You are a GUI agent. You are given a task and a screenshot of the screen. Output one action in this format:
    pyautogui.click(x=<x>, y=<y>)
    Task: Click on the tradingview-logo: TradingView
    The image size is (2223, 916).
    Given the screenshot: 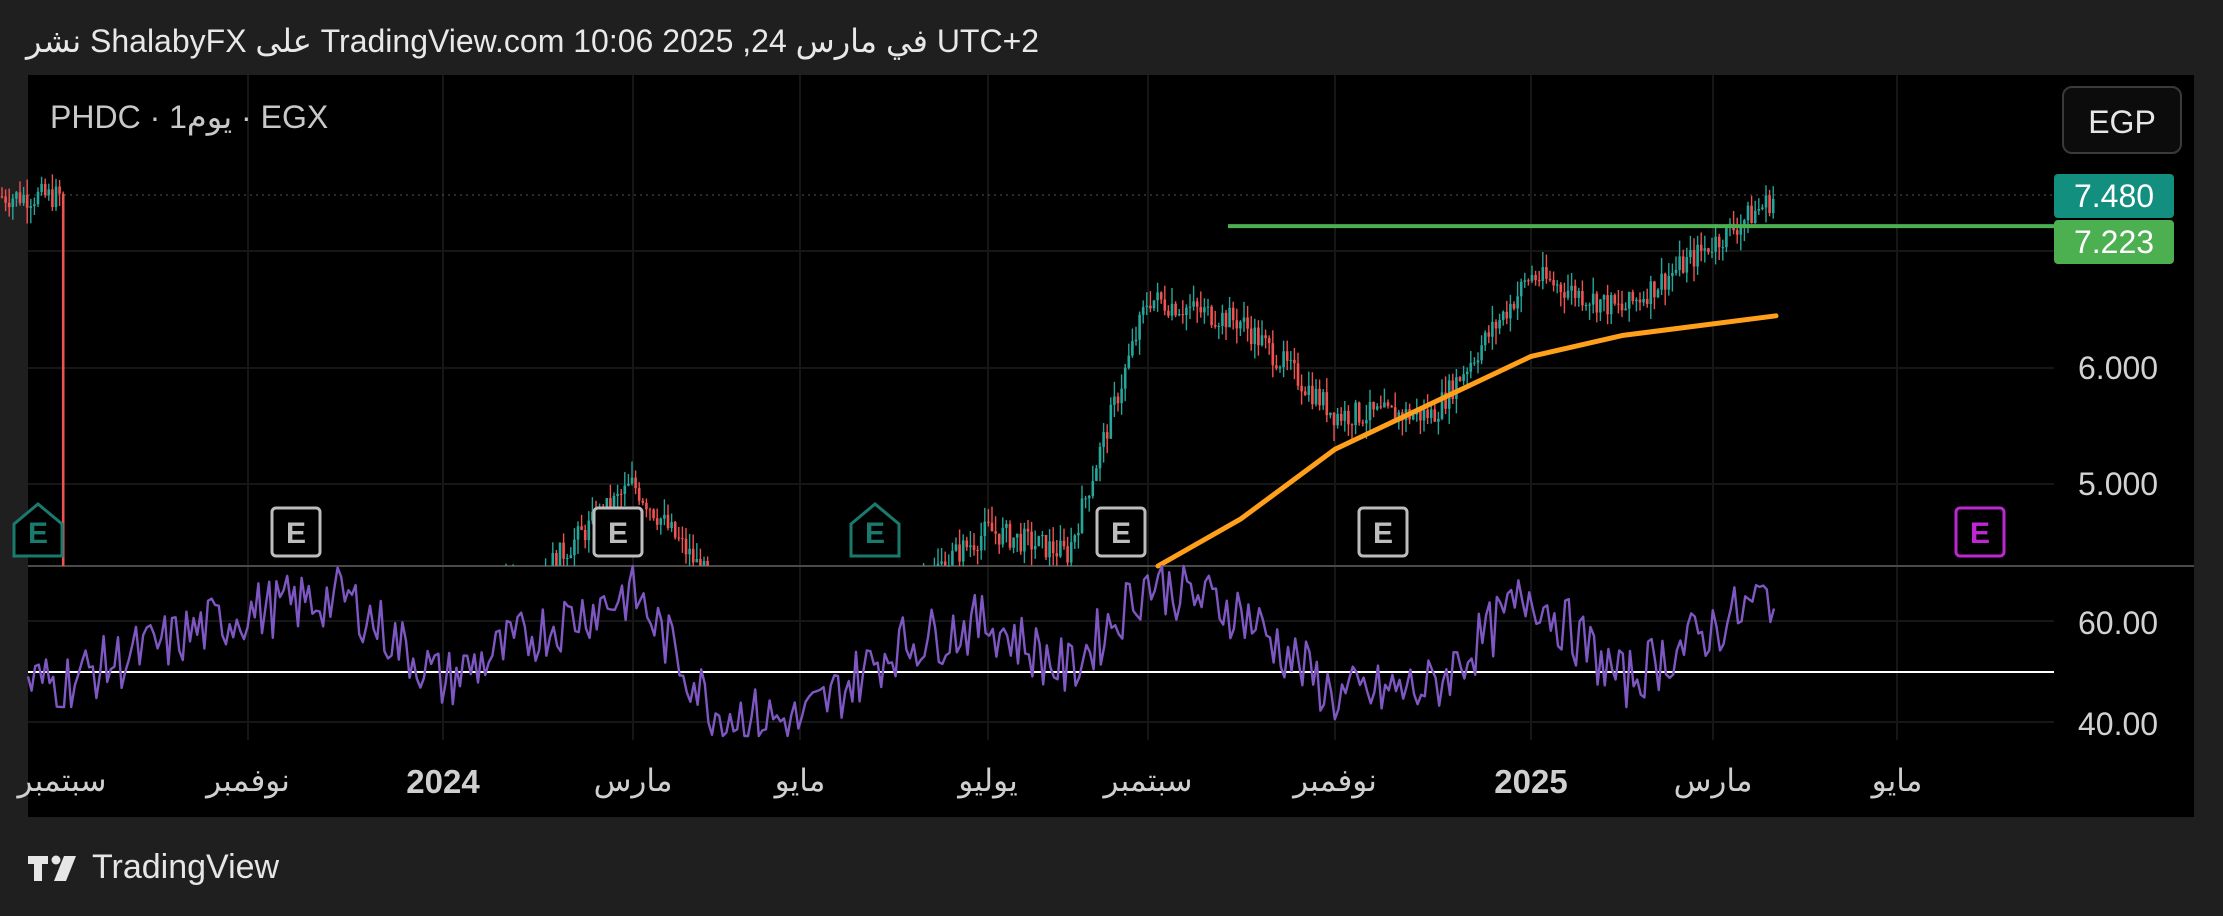 What is the action you would take?
    pyautogui.click(x=152, y=867)
    